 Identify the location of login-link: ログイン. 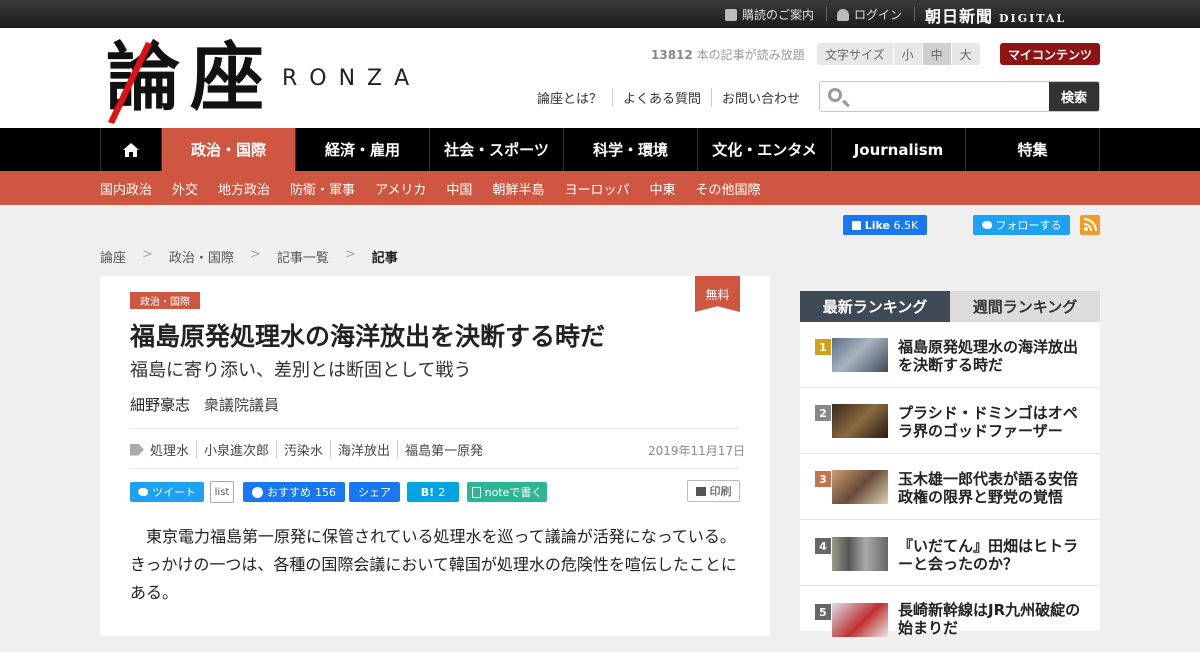
(869, 14).